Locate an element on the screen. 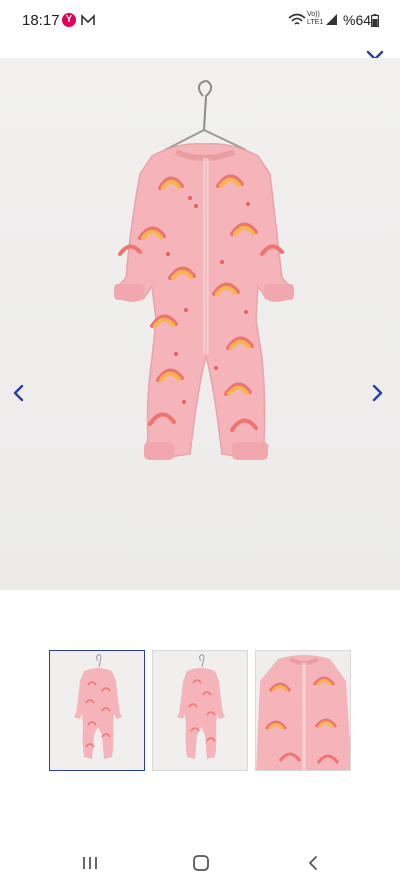 This screenshot has width=400, height=888. back-icon is located at coordinates (313, 863).